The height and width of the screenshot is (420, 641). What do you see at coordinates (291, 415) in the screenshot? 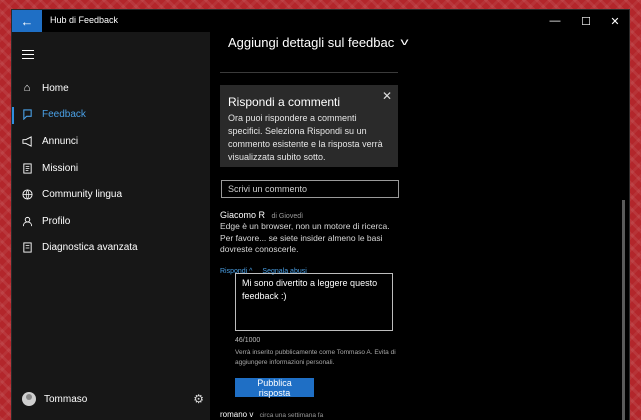
I see `next-comment-date: circa una settimana fa` at bounding box center [291, 415].